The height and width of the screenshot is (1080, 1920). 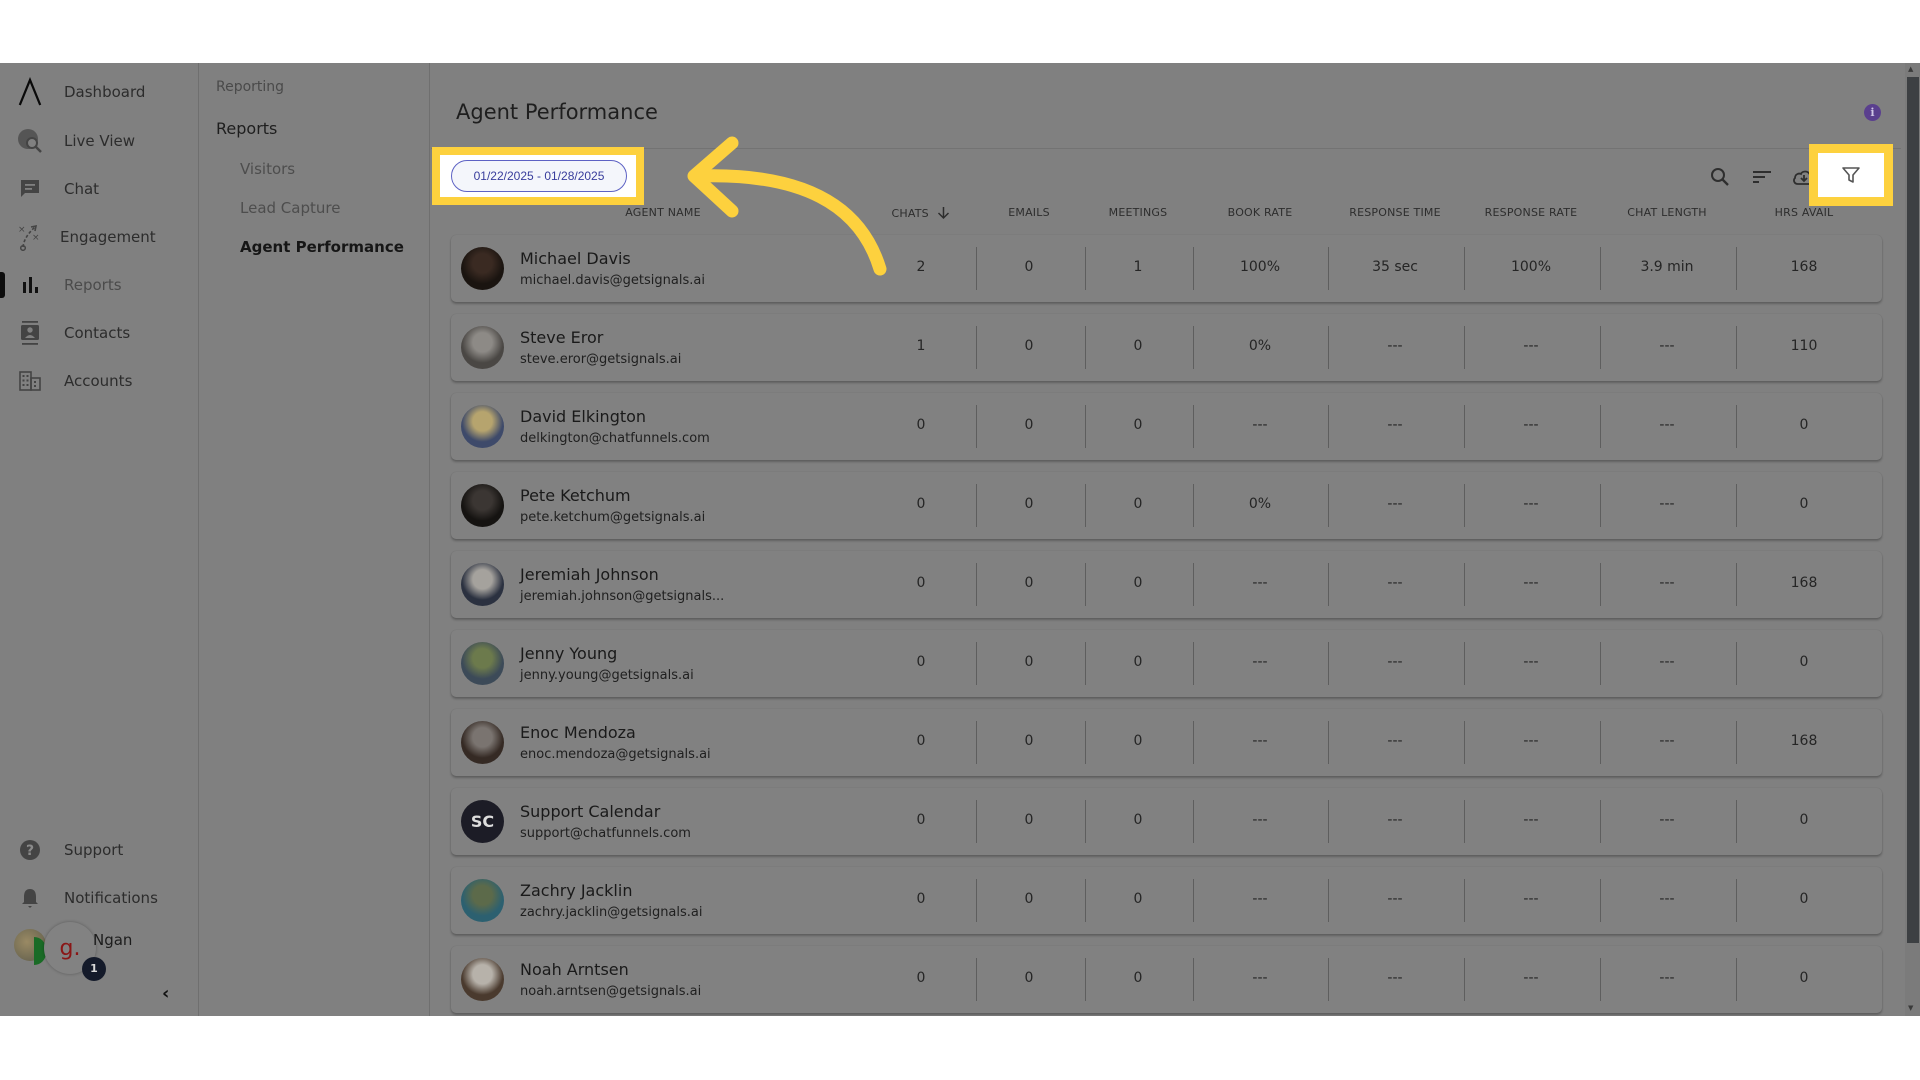 What do you see at coordinates (99, 237) in the screenshot?
I see `sidebar-item-engagement: × × Engagement` at bounding box center [99, 237].